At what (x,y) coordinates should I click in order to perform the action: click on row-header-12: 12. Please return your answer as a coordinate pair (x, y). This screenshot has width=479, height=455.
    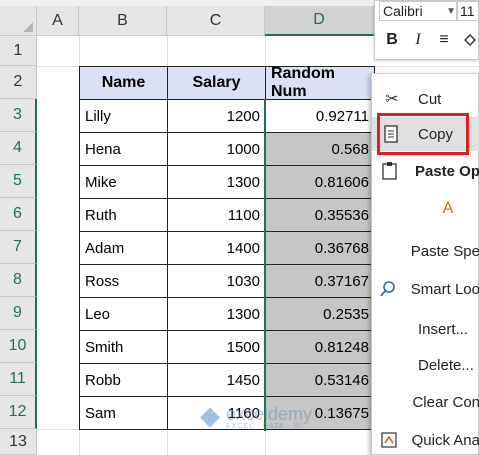
    Looking at the image, I should click on (18, 412).